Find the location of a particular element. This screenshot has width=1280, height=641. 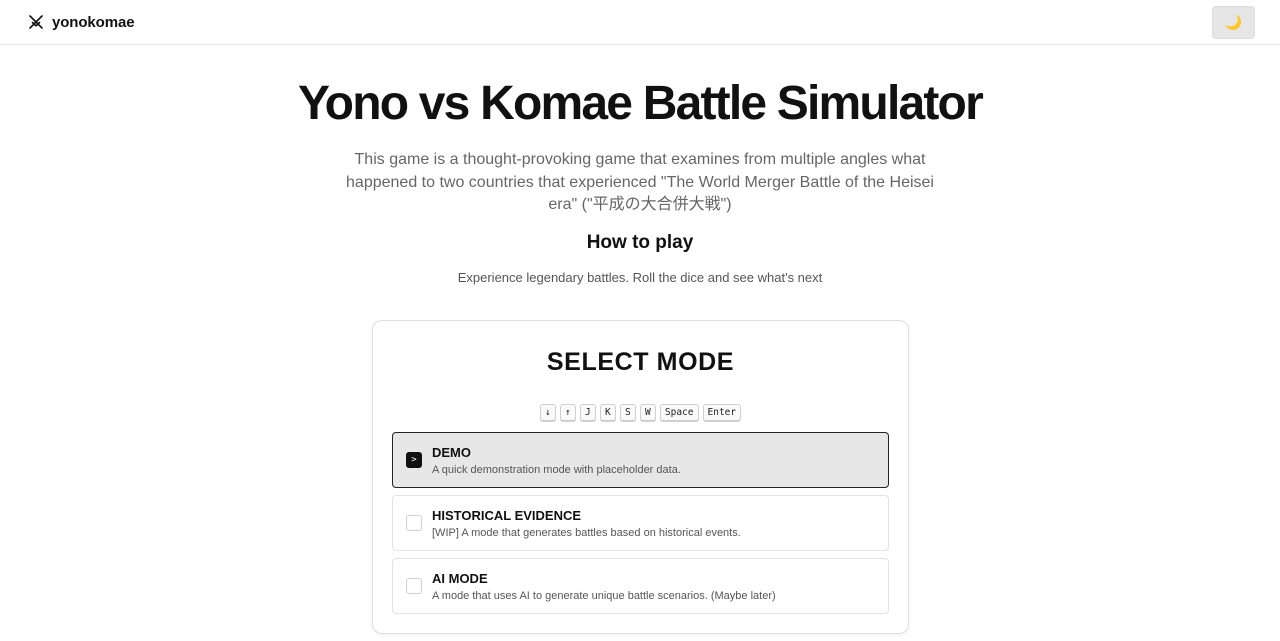

key-space: Space is located at coordinates (679, 412).